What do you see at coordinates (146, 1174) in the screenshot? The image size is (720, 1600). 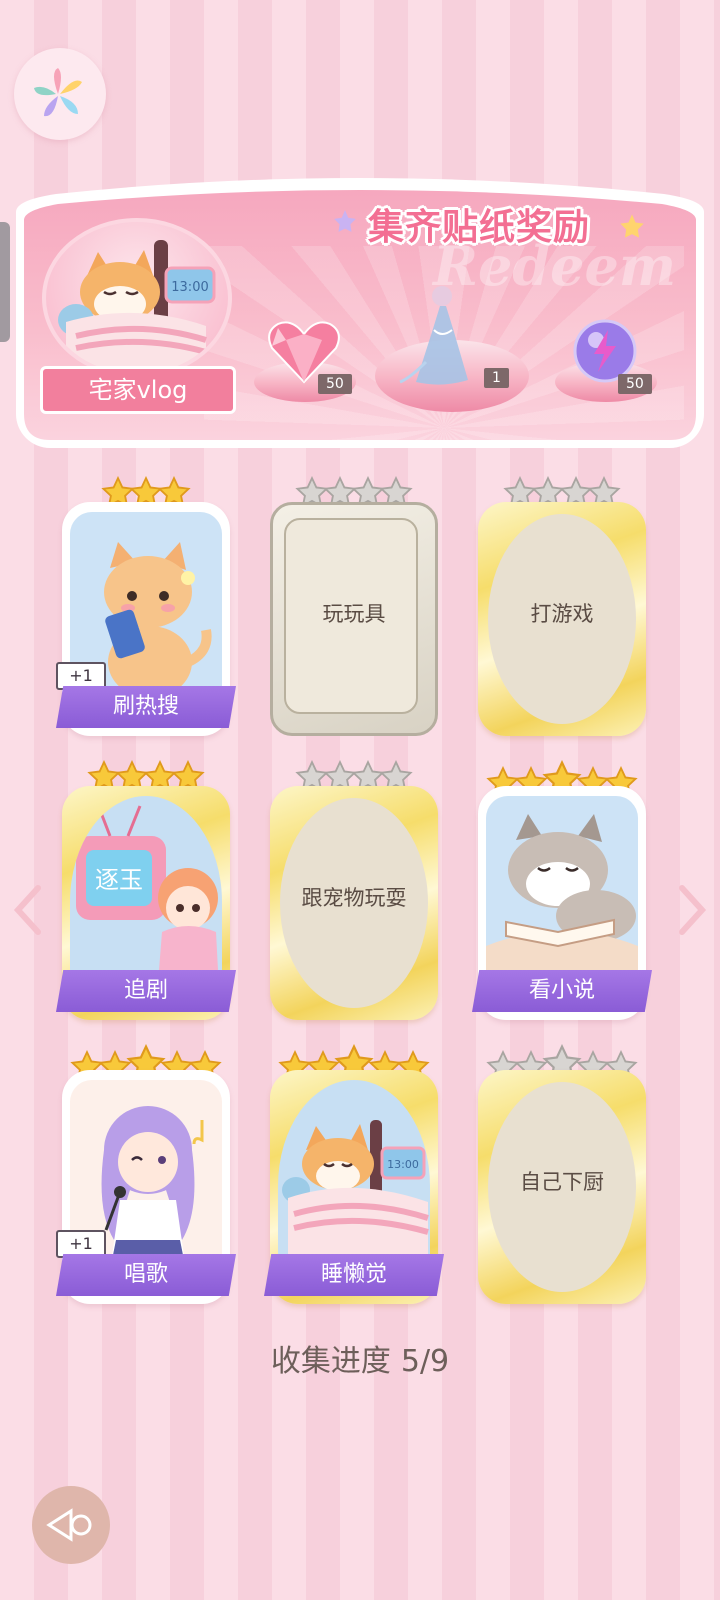 I see `sticker-card: +1 唱歌` at bounding box center [146, 1174].